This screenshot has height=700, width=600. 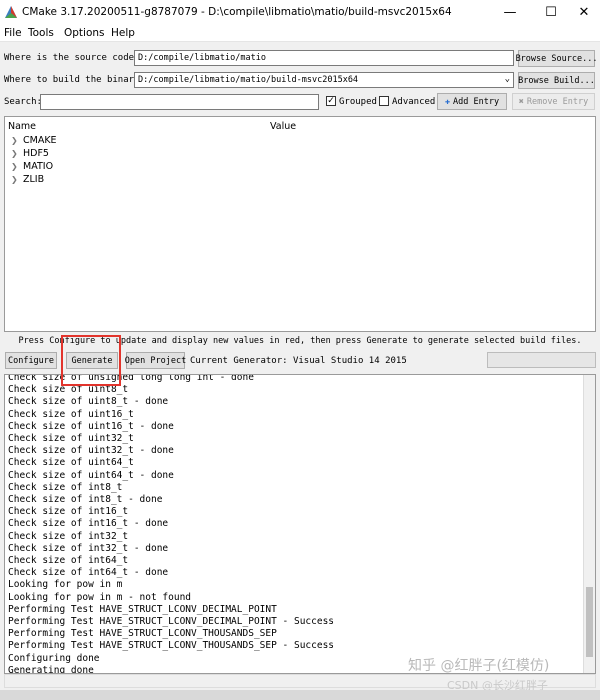 I want to click on column-header-name: Name, so click(x=22, y=126).